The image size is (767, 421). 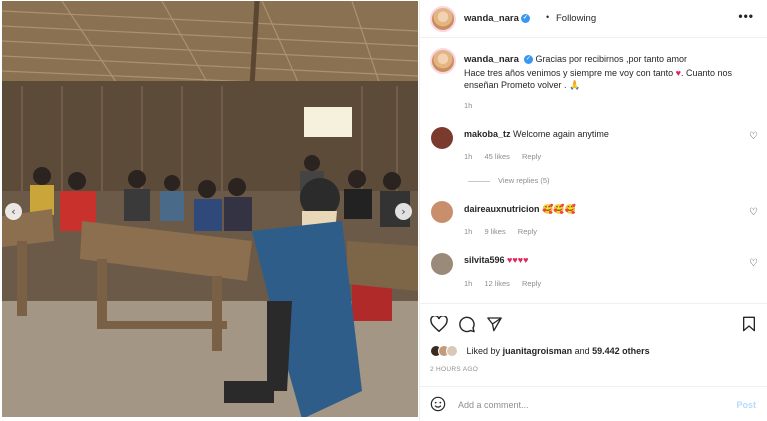 What do you see at coordinates (749, 324) in the screenshot?
I see `save-bookmark-icon` at bounding box center [749, 324].